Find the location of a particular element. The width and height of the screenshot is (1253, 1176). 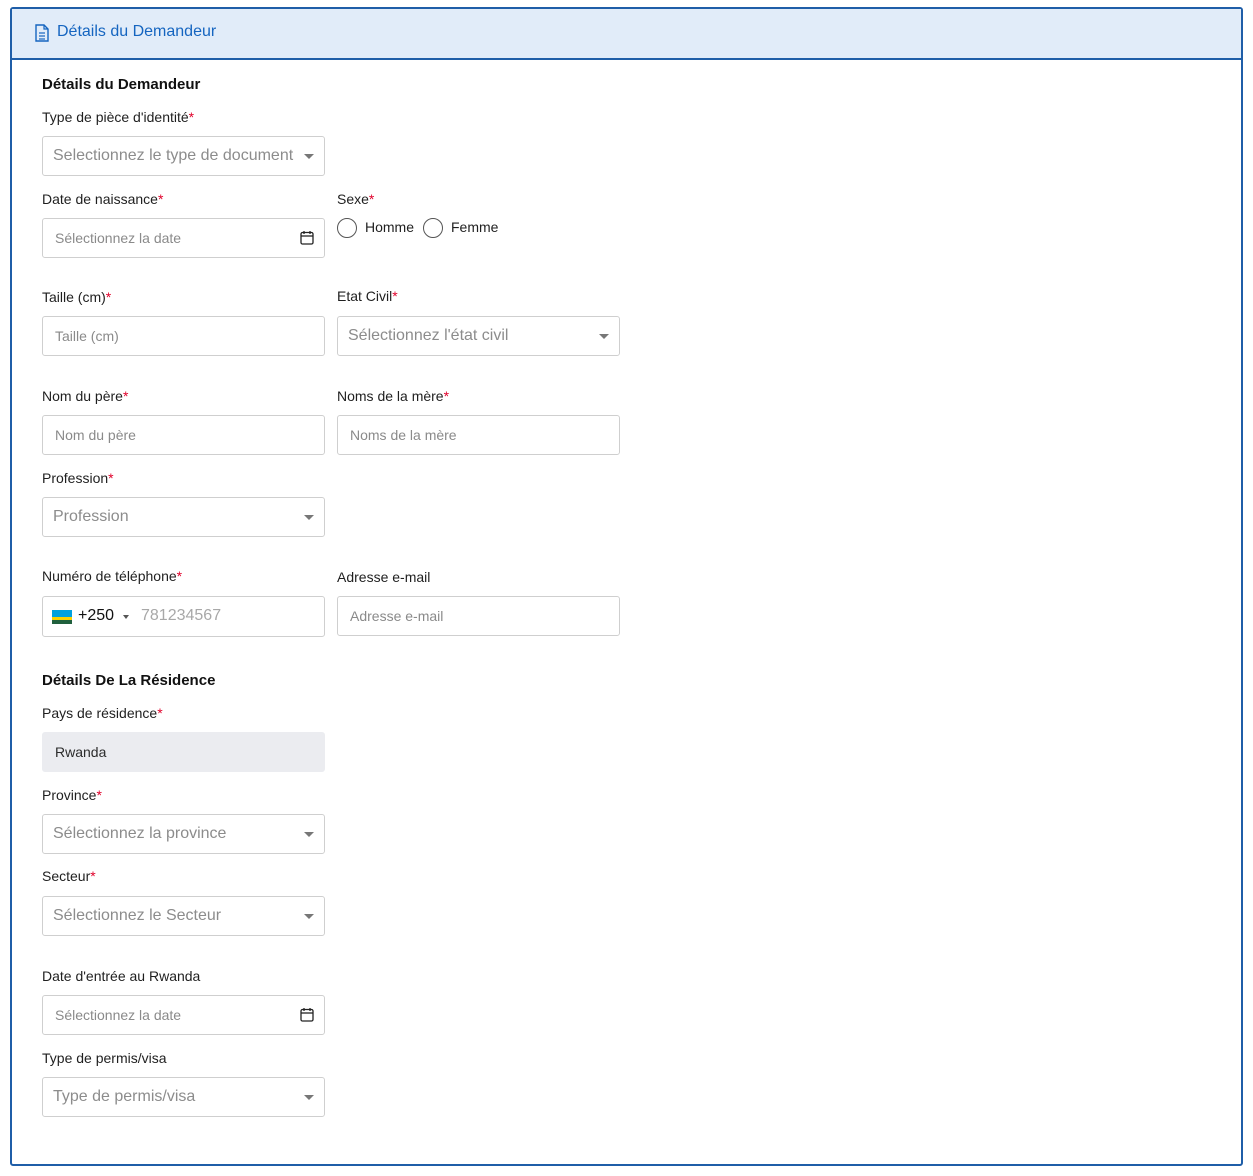

permit-type-placeholder: Type de permis/visa is located at coordinates (124, 1096).